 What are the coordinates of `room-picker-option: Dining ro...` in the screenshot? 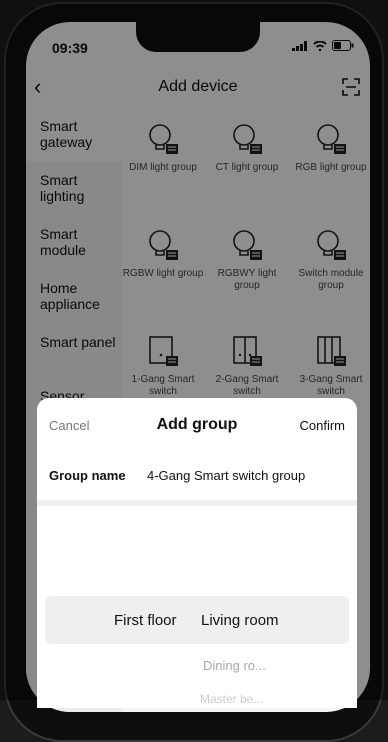 It's located at (234, 665).